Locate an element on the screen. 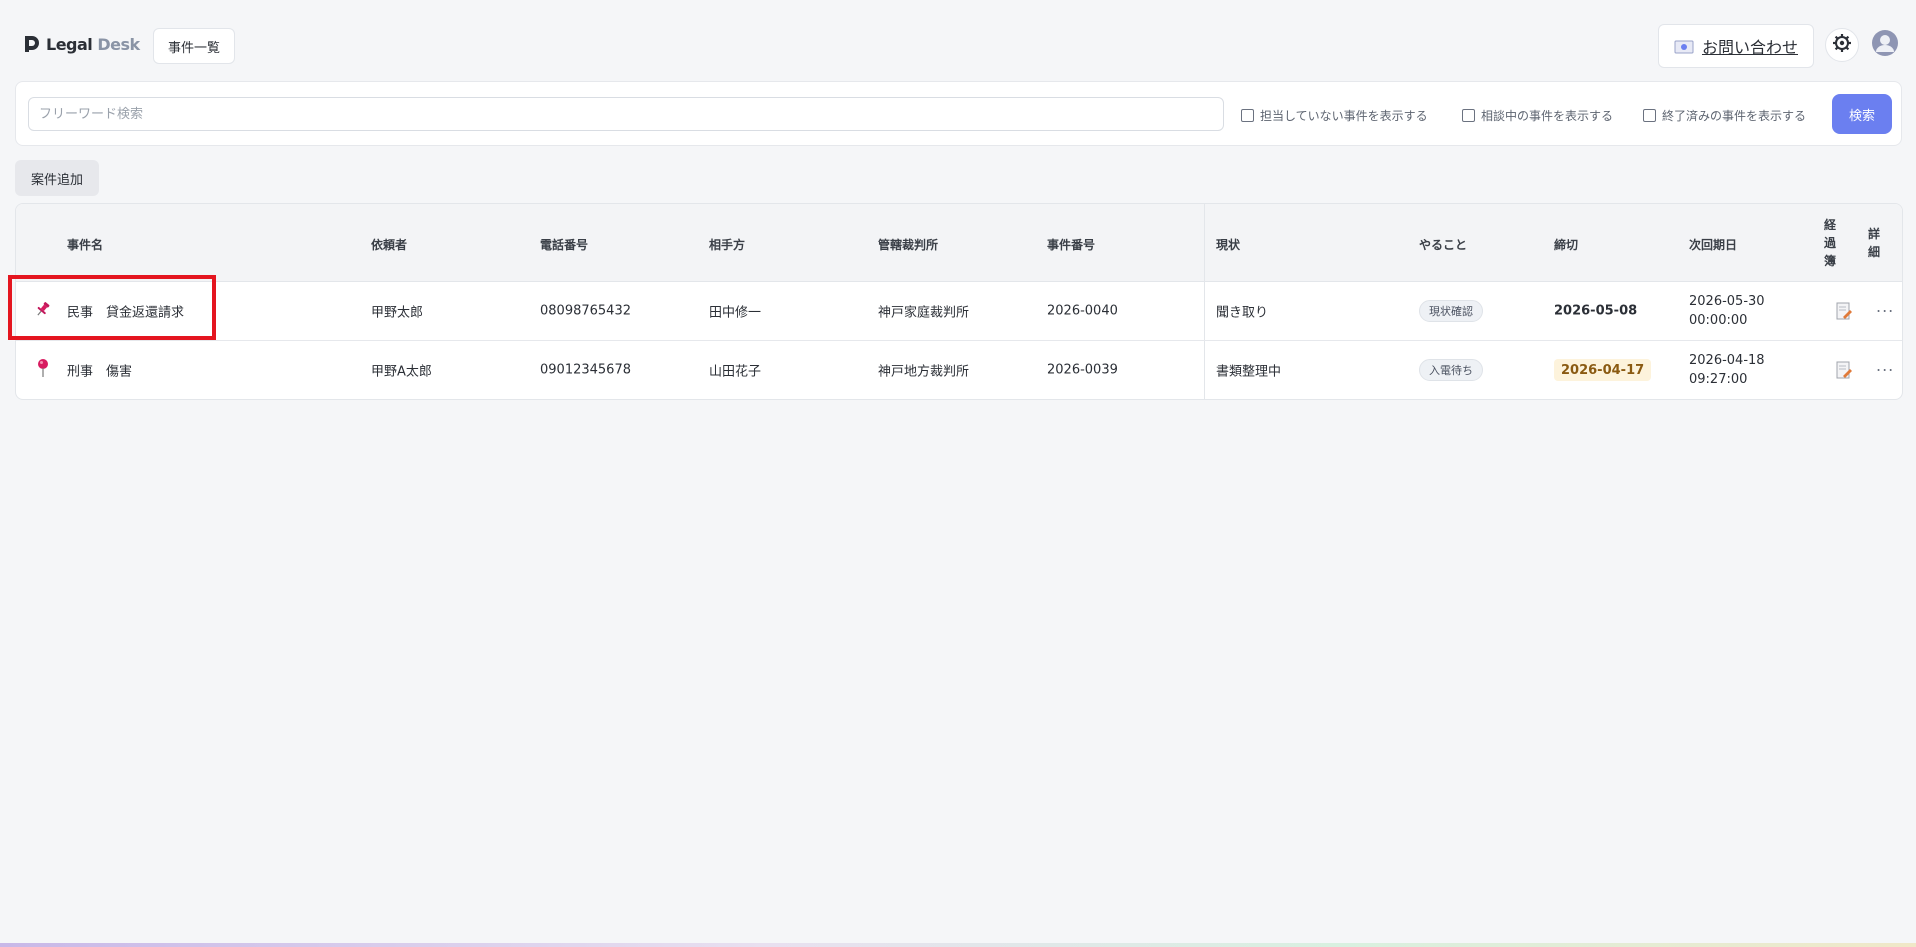  pushpin-icon is located at coordinates (43, 311).